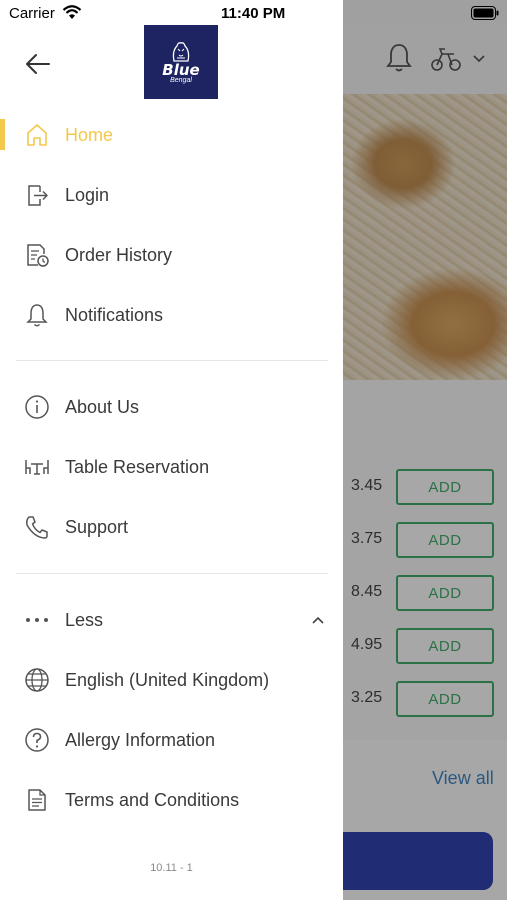  Describe the element at coordinates (37, 620) in the screenshot. I see `more-dots-icon` at that location.